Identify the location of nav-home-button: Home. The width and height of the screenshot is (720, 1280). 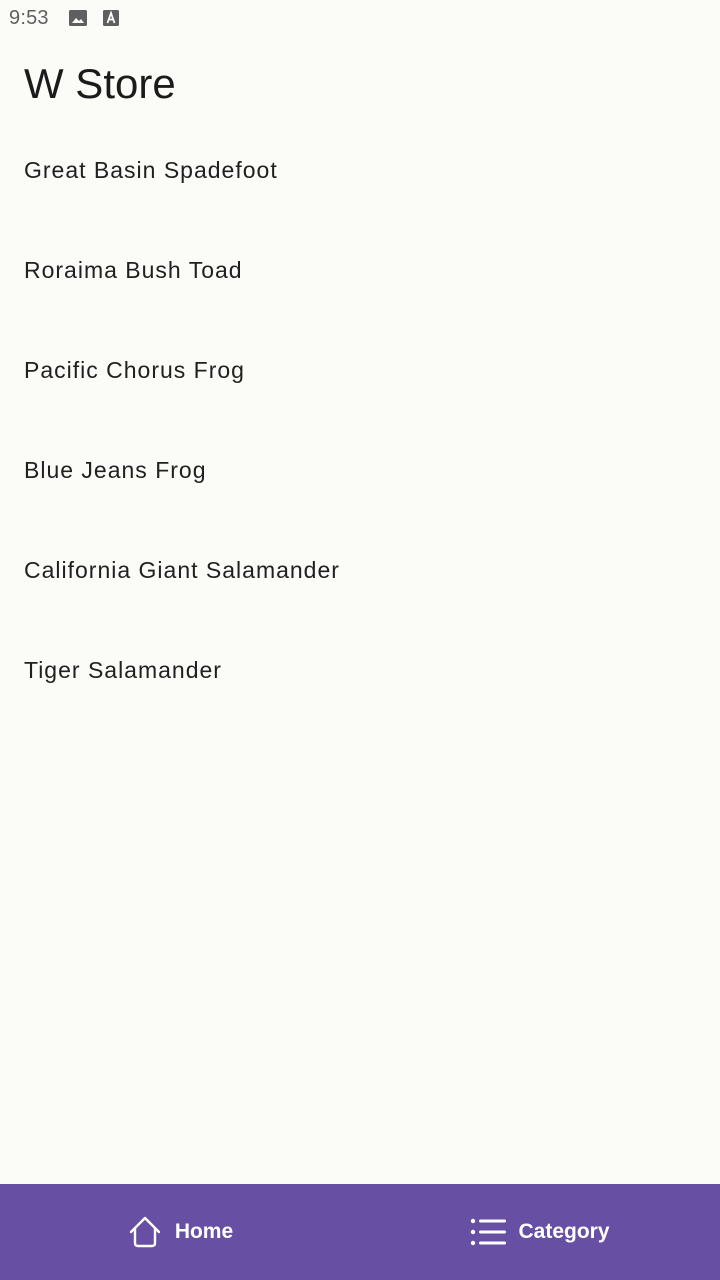
(180, 1232).